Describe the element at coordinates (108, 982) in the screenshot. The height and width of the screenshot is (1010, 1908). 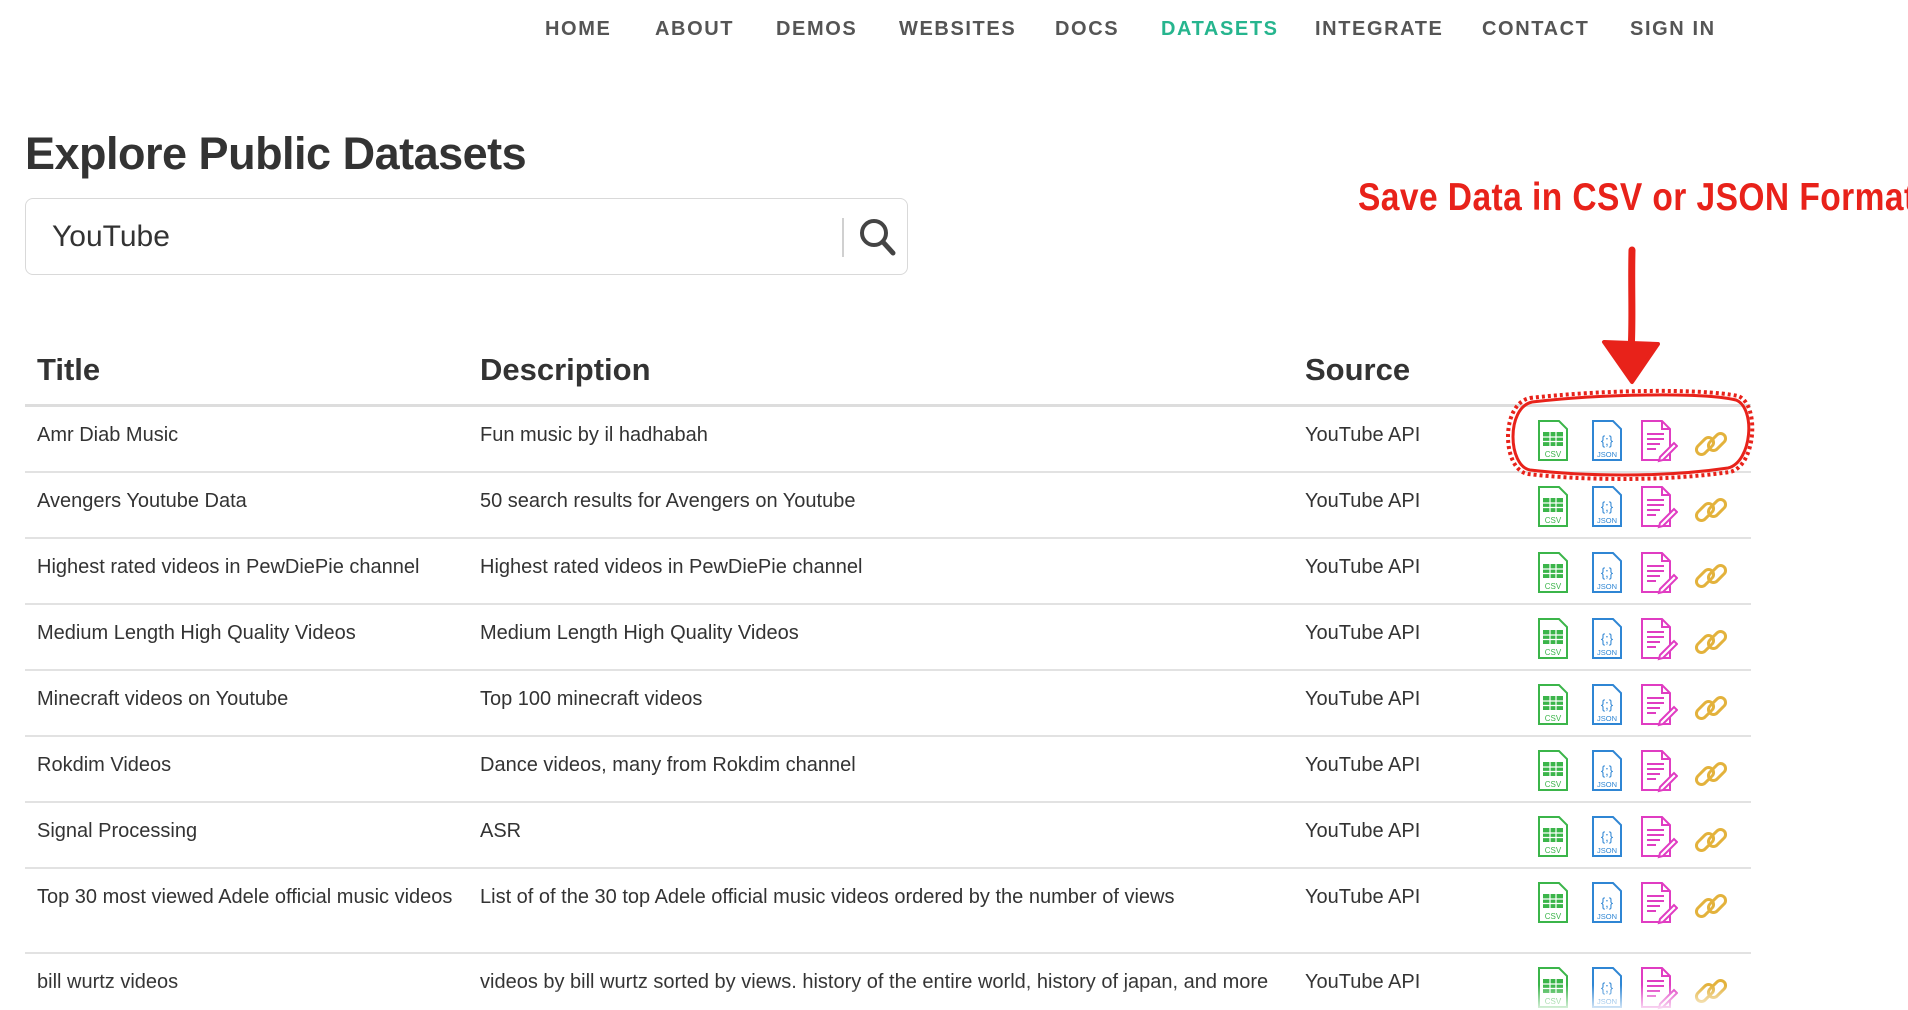
I see `row-title: bill wurtz videos` at that location.